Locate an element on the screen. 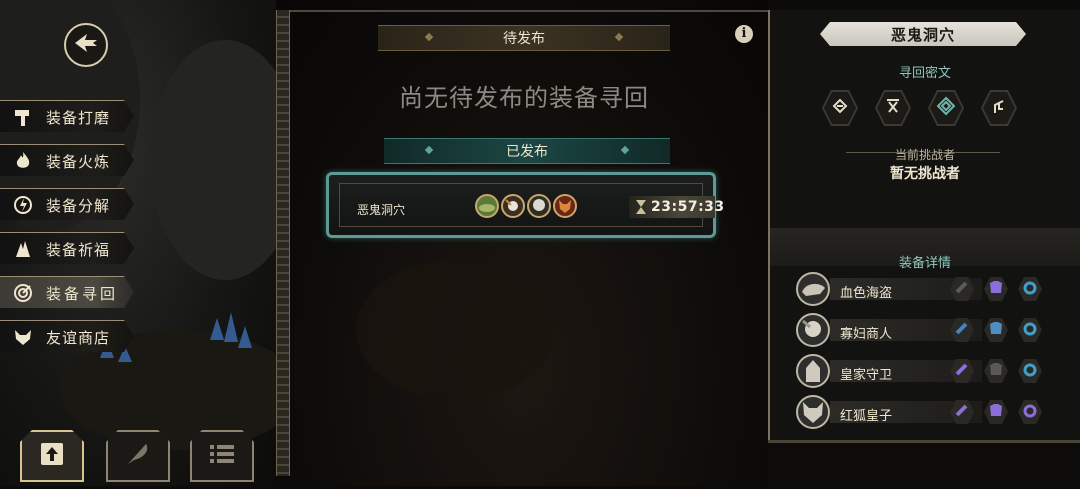 The height and width of the screenshot is (489, 1080). hero-row: 血色海盗 is located at coordinates (921, 289).